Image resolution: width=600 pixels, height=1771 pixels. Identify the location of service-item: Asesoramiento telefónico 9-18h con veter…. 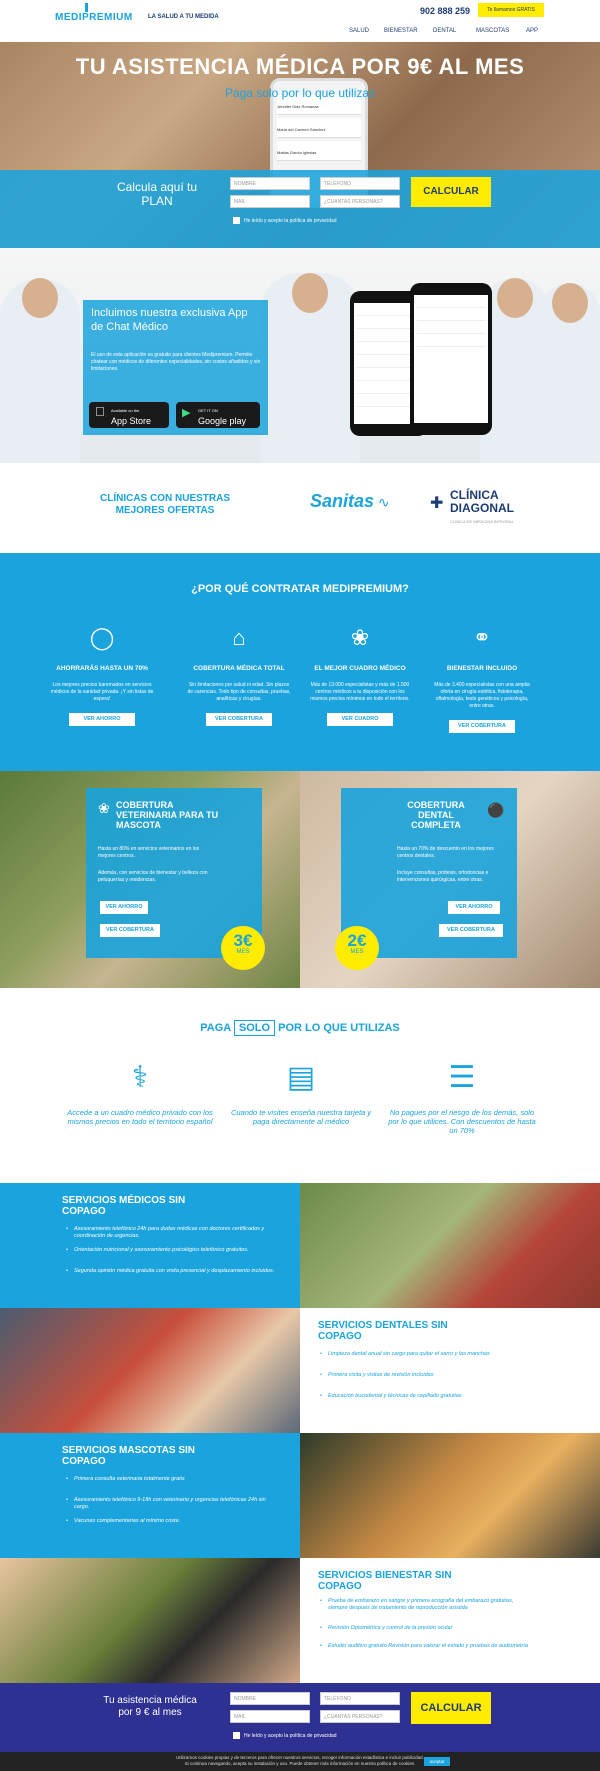
(171, 1504).